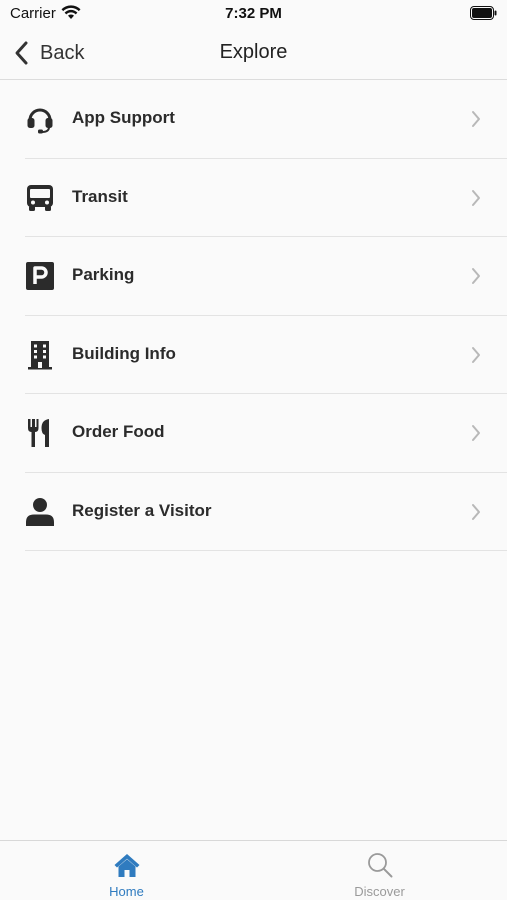  What do you see at coordinates (40, 198) in the screenshot?
I see `bus-icon` at bounding box center [40, 198].